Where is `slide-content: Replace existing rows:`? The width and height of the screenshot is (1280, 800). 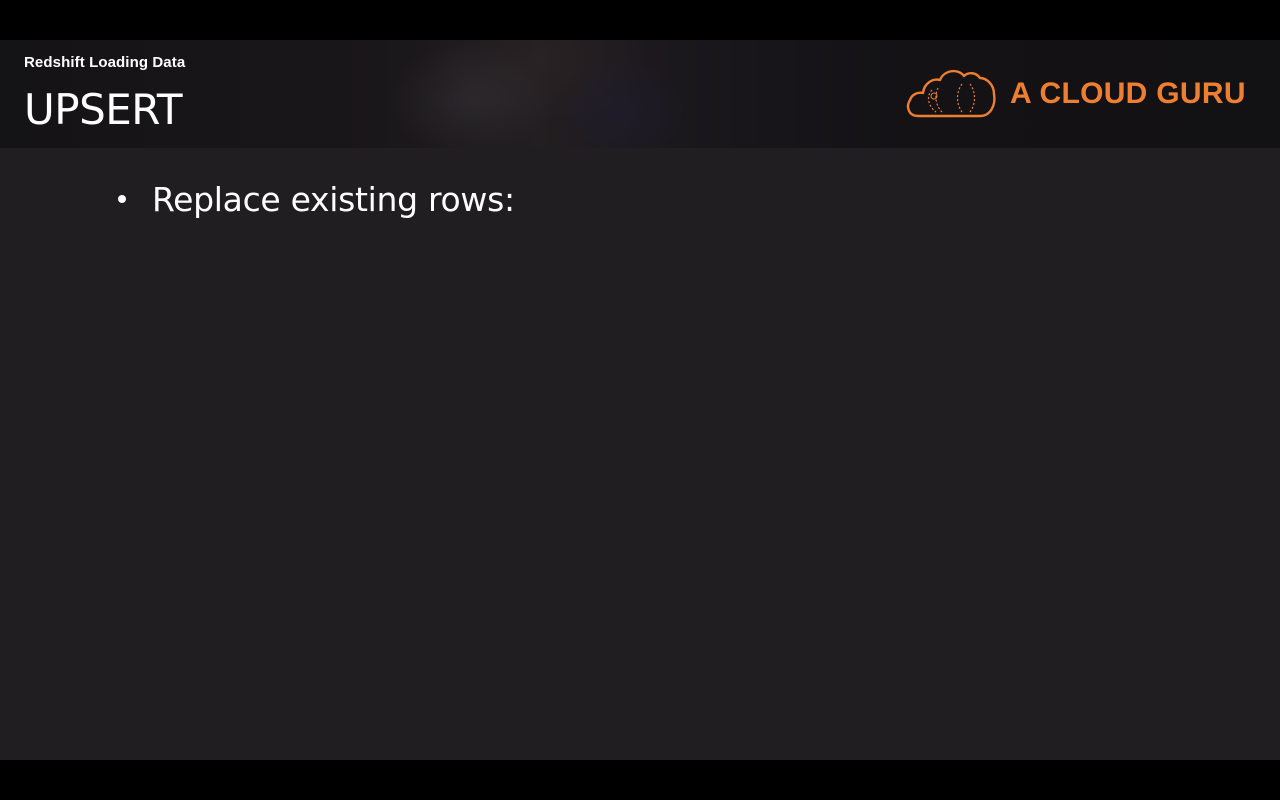
slide-content: Replace existing rows: is located at coordinates (640, 199).